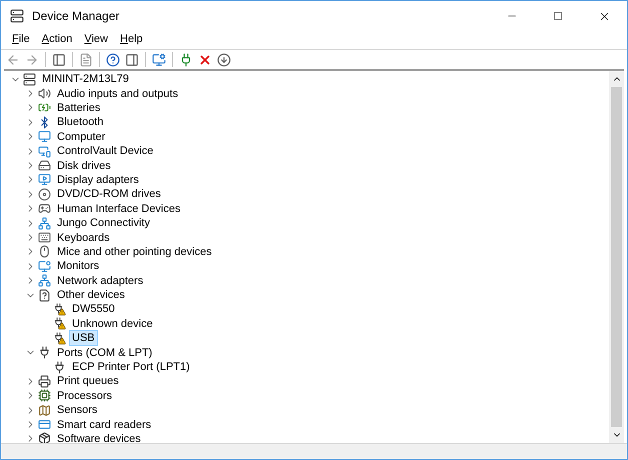  I want to click on help-icon, so click(113, 59).